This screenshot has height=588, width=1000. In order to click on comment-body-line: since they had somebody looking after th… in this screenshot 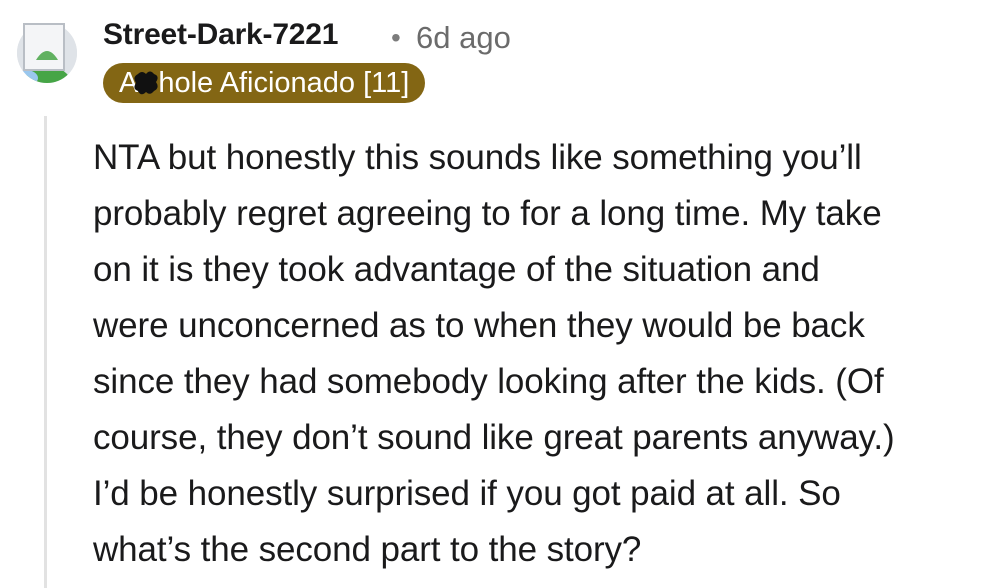, I will do `click(488, 381)`.